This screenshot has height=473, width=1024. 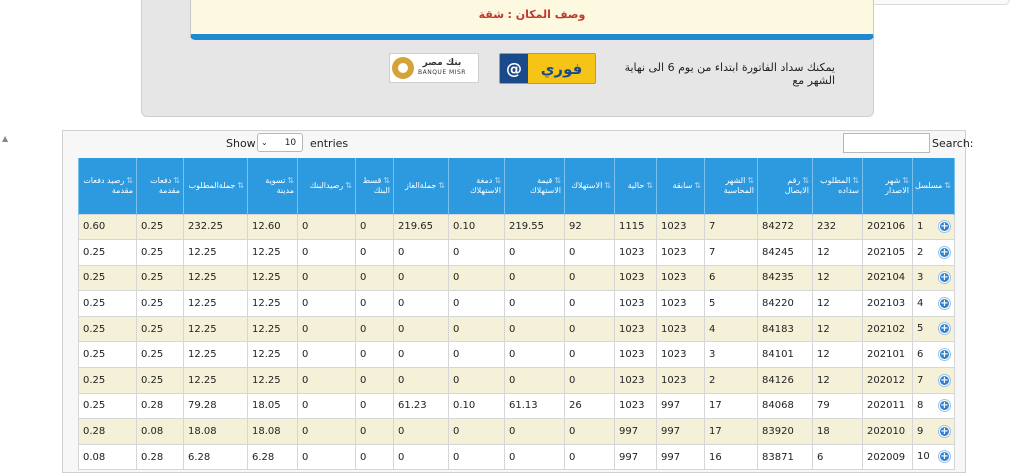 What do you see at coordinates (887, 380) in the screenshot?
I see `table-cell: 202012` at bounding box center [887, 380].